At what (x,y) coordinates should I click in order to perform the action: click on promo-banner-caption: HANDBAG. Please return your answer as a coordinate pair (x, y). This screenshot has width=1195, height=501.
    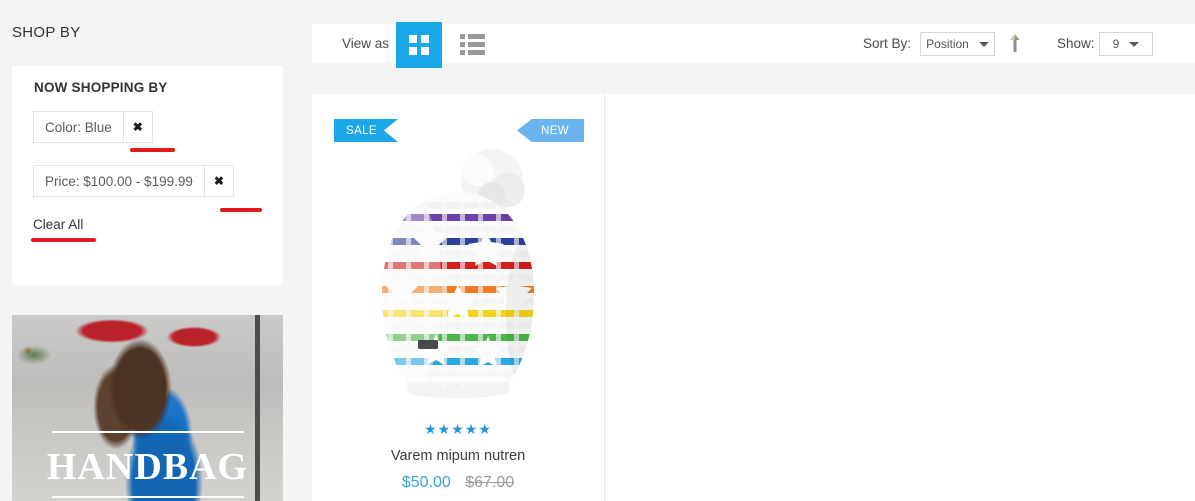
    Looking at the image, I should click on (147, 467).